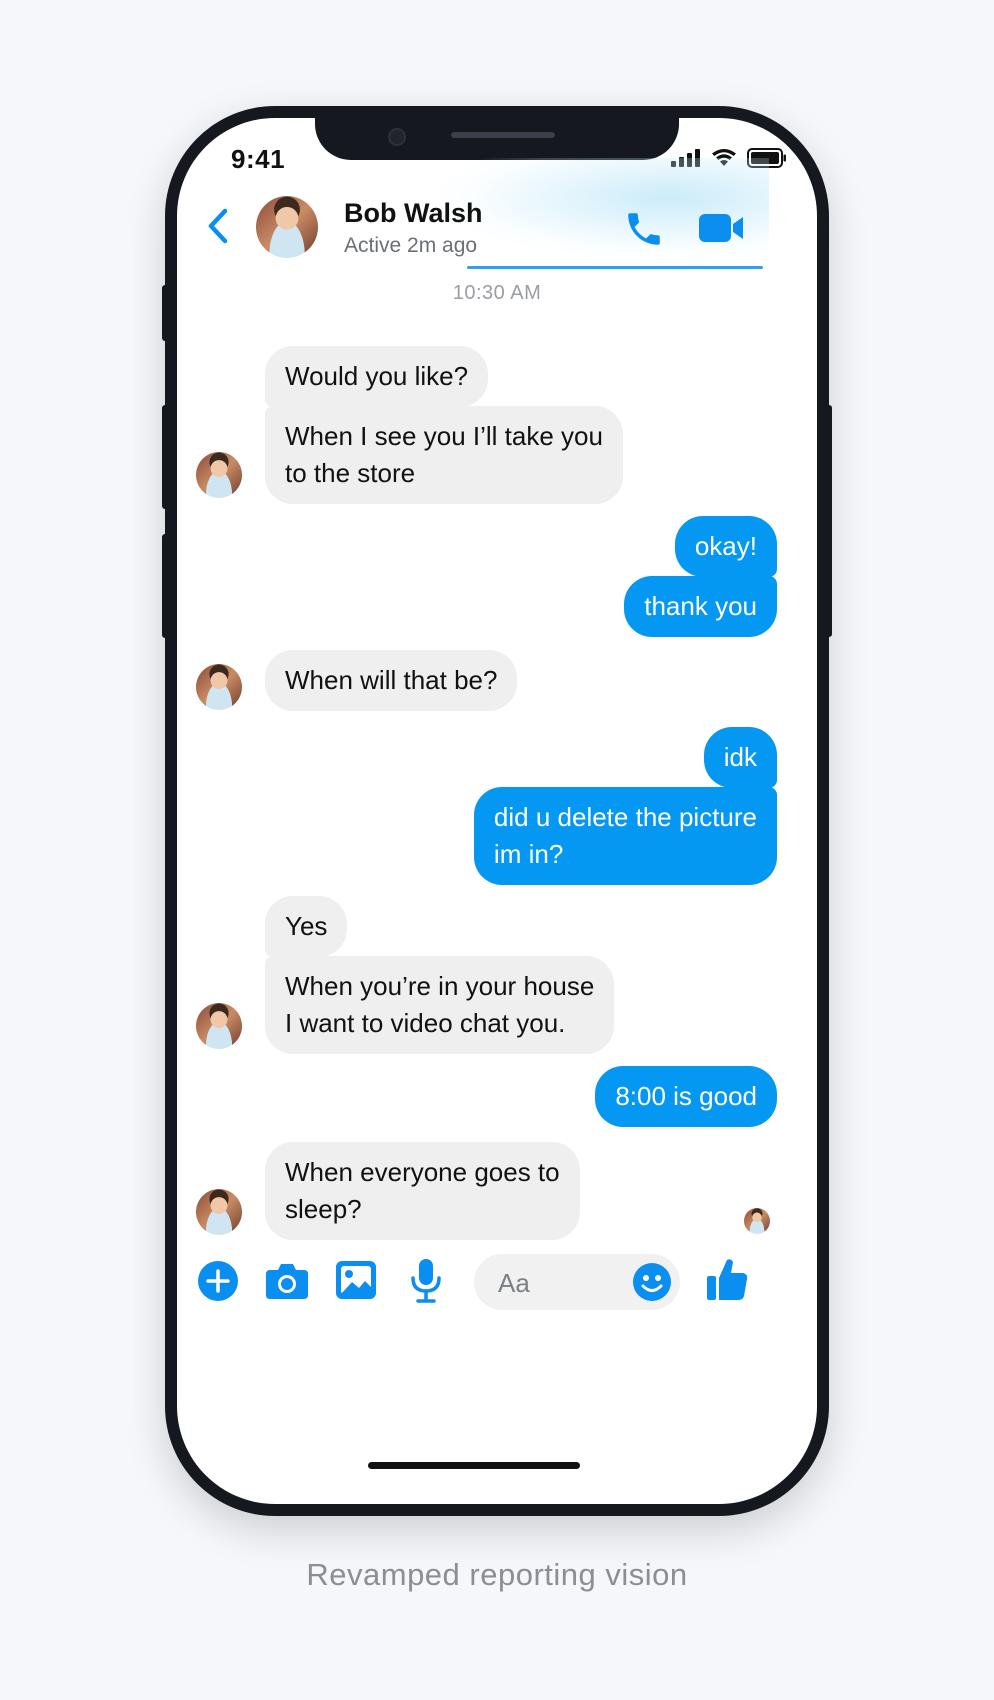 Image resolution: width=994 pixels, height=1700 pixels. What do you see at coordinates (287, 1281) in the screenshot?
I see `camera-icon` at bounding box center [287, 1281].